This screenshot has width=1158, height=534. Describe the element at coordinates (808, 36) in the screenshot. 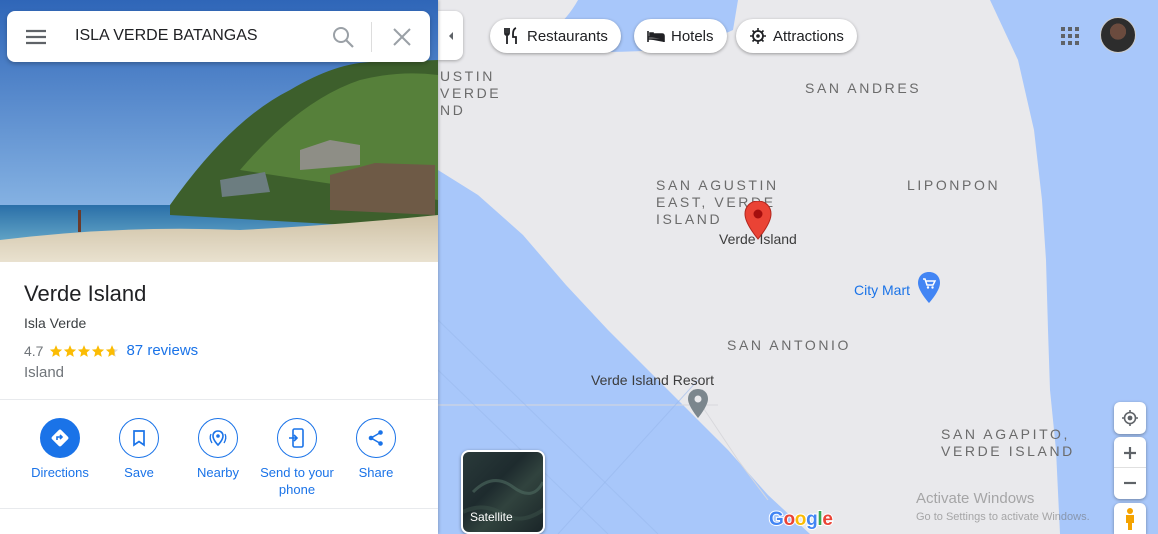

I see `chip-attractions-label: Attractions` at that location.